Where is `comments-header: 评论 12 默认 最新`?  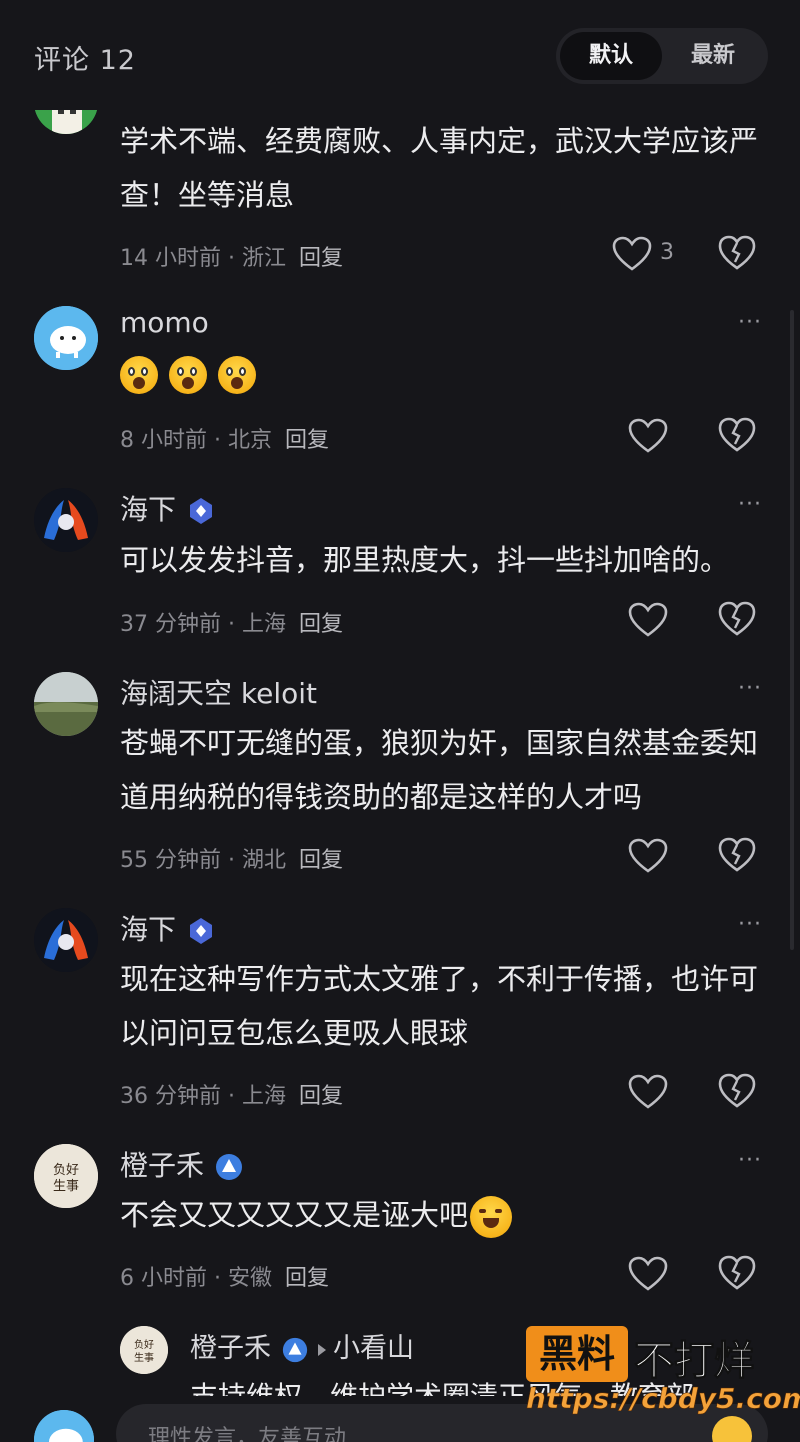 comments-header: 评论 12 默认 最新 is located at coordinates (400, 55).